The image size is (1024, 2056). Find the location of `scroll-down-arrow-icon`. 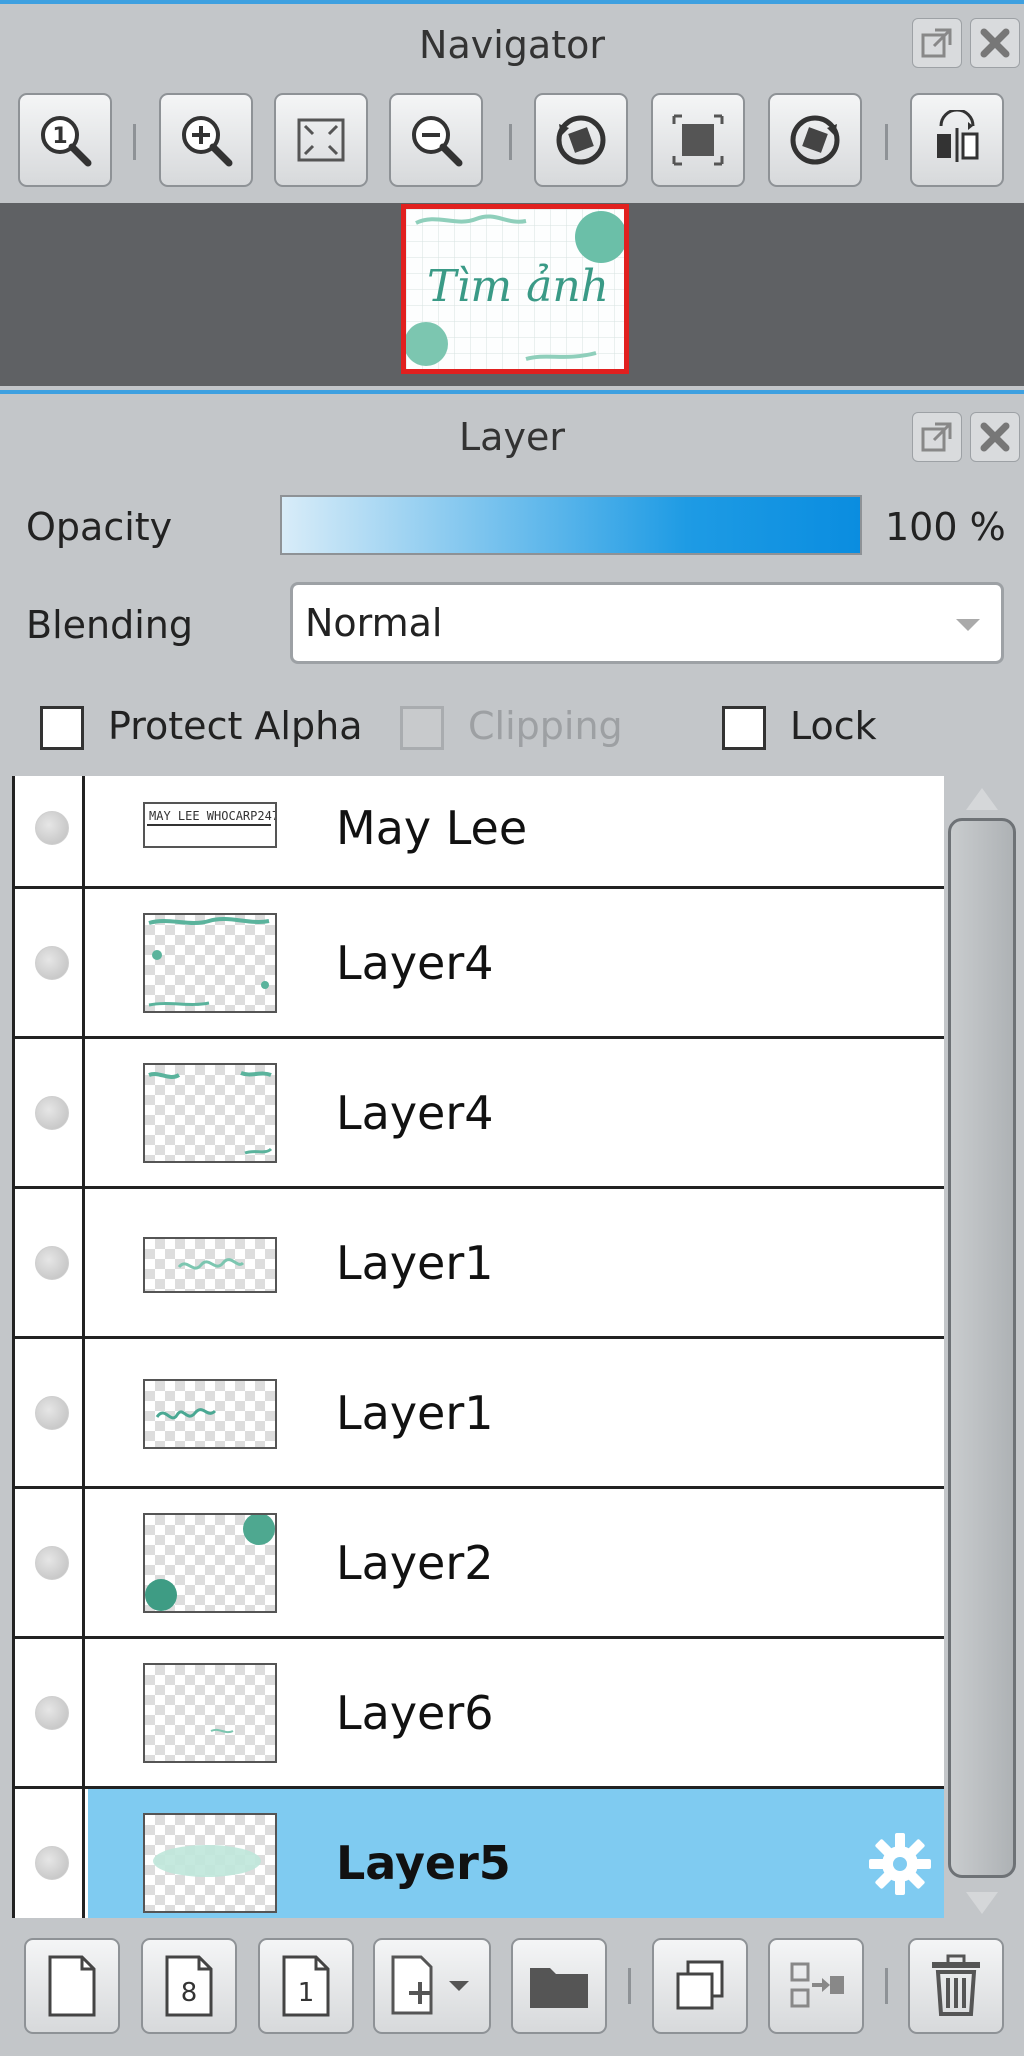

scroll-down-arrow-icon is located at coordinates (982, 1903).